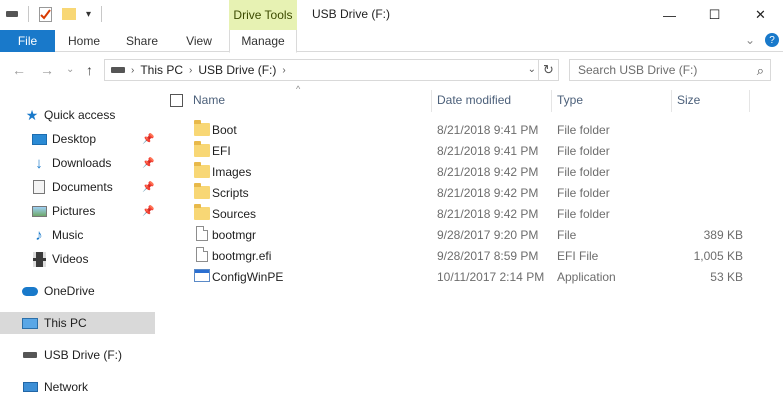  I want to click on nav-item-videos: Videos, so click(77, 259).